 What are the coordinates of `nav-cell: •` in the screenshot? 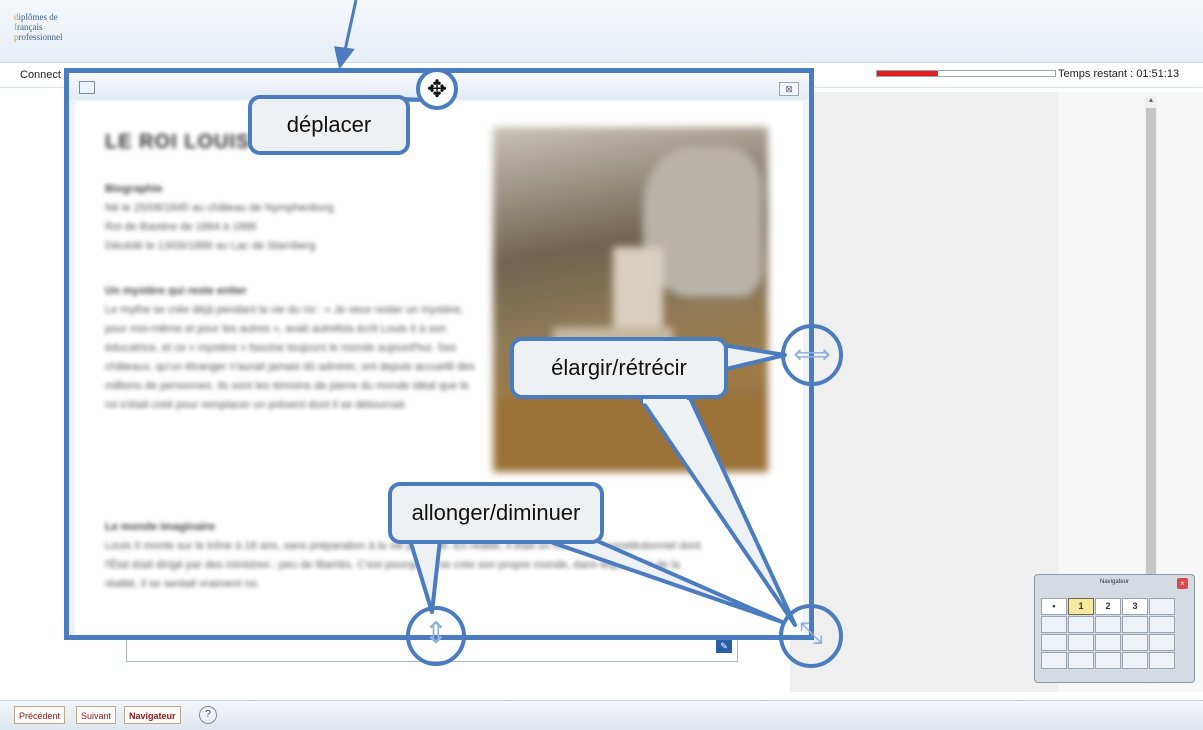 It's located at (1054, 606).